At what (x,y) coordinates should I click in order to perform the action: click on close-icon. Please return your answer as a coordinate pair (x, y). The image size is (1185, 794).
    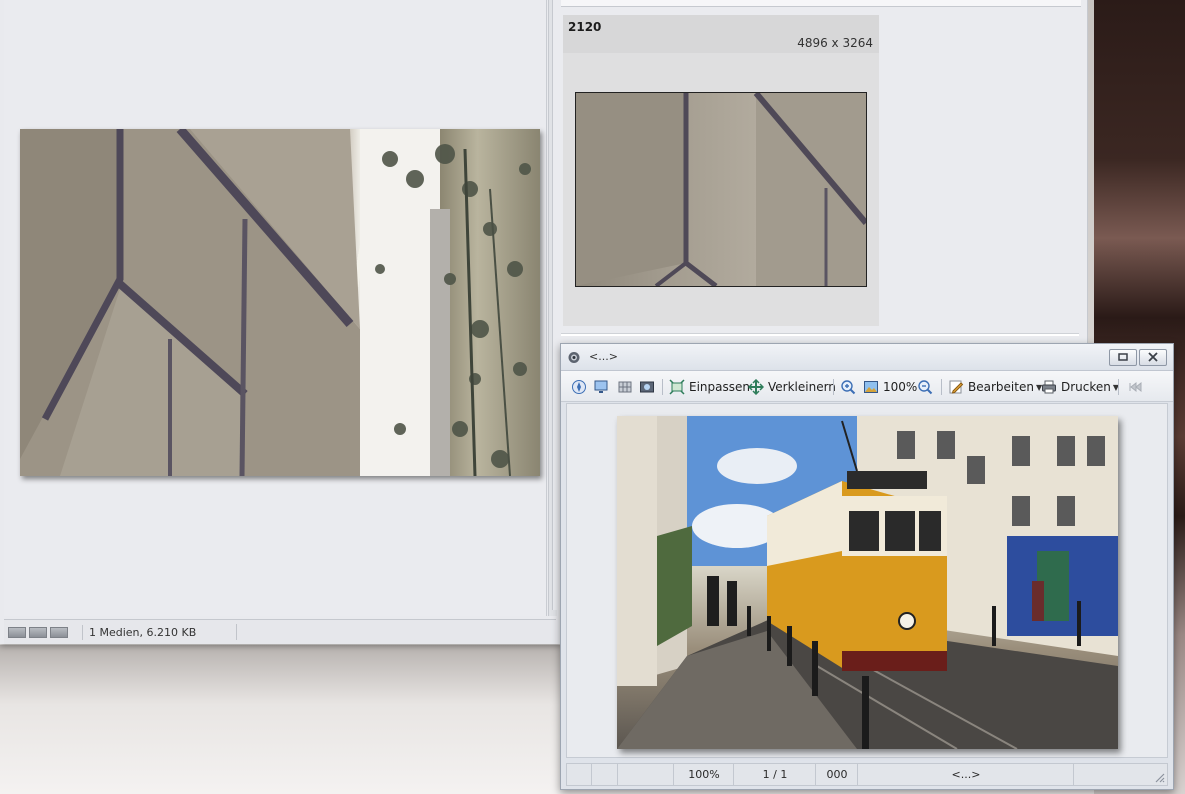
    Looking at the image, I should click on (1153, 357).